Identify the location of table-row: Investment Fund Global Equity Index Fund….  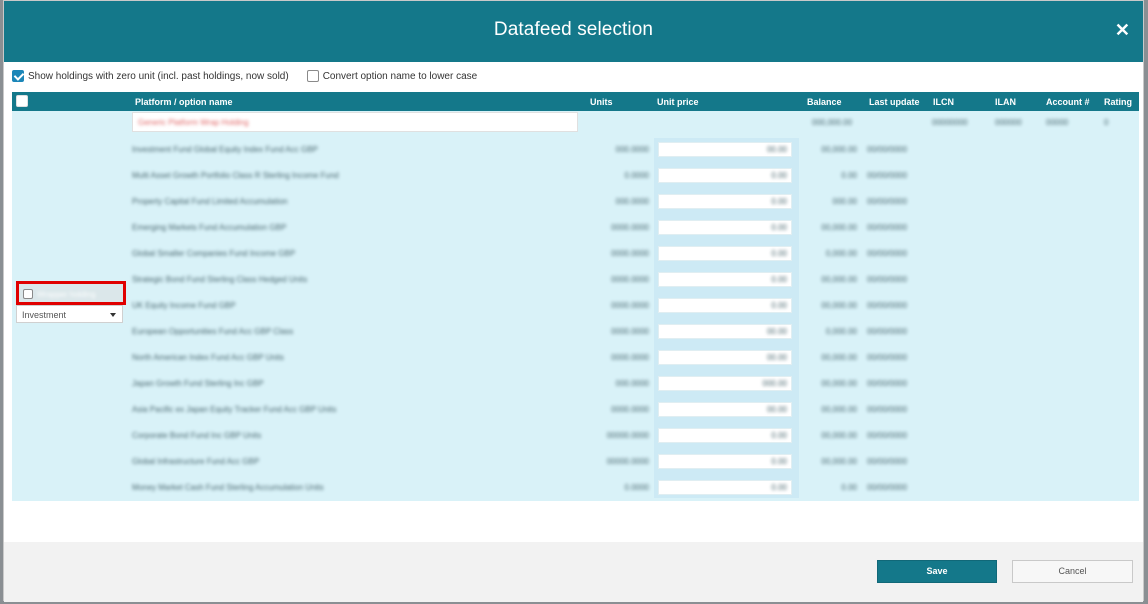
(575, 150).